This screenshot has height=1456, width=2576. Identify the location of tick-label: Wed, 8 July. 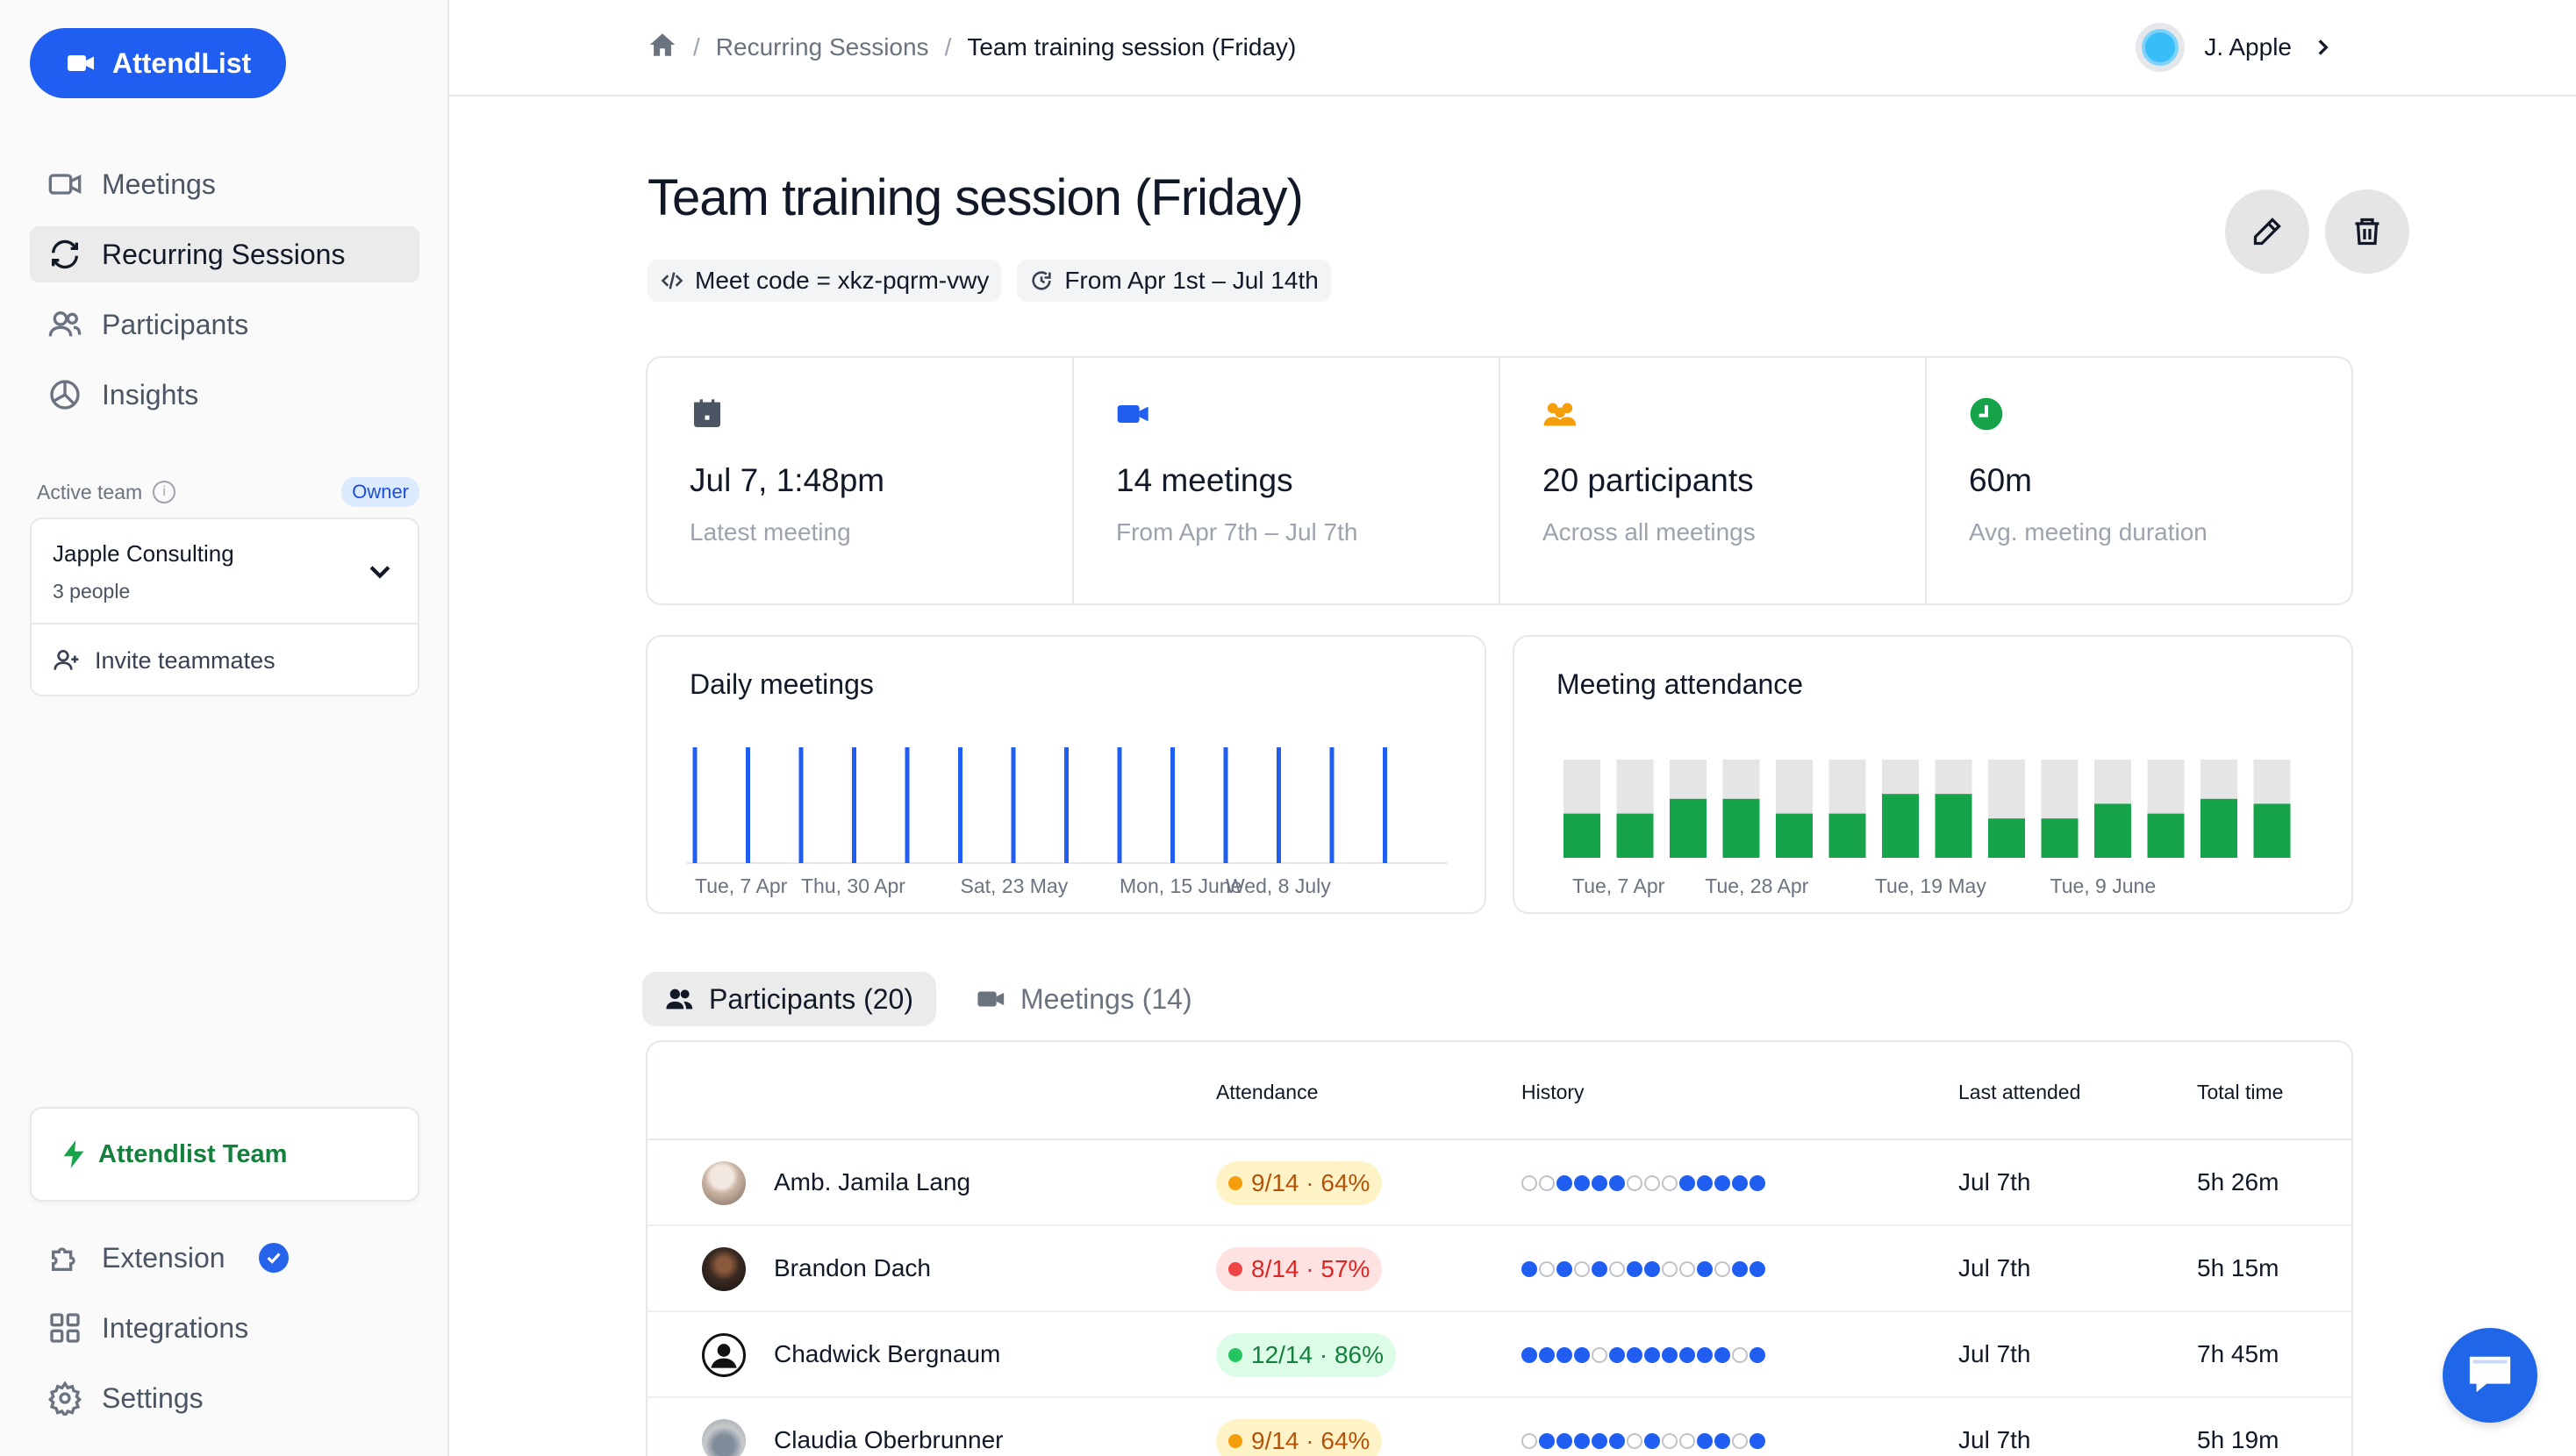
(1278, 885).